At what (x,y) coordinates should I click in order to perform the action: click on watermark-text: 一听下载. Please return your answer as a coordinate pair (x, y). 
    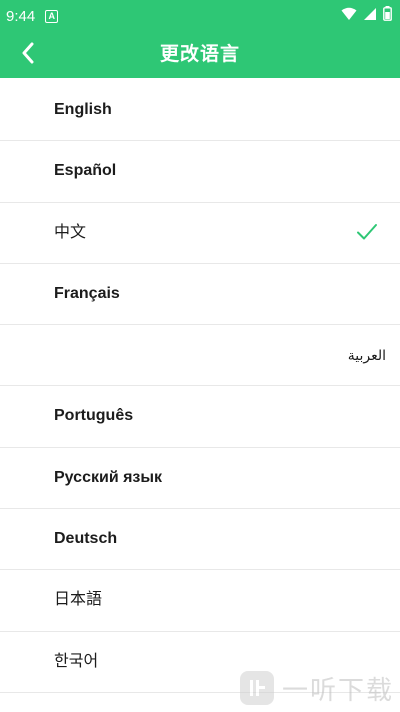
    Looking at the image, I should click on (337, 689).